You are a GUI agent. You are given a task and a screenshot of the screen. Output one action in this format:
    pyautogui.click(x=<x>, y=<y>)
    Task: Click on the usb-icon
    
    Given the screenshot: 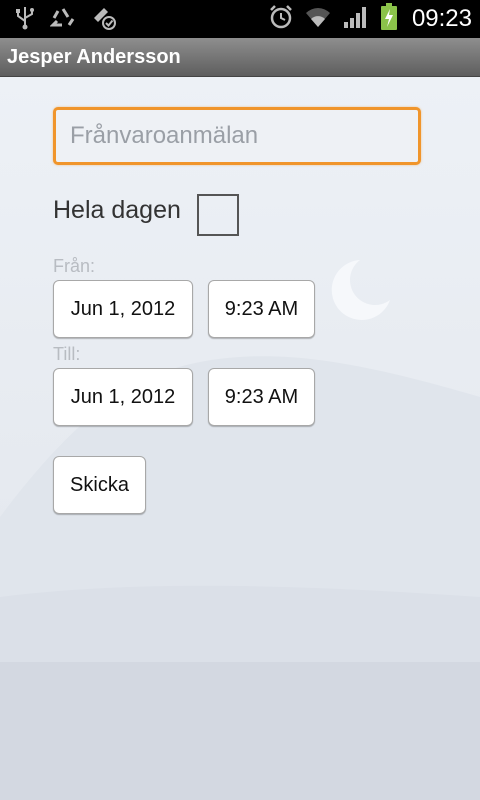 What is the action you would take?
    pyautogui.click(x=25, y=19)
    